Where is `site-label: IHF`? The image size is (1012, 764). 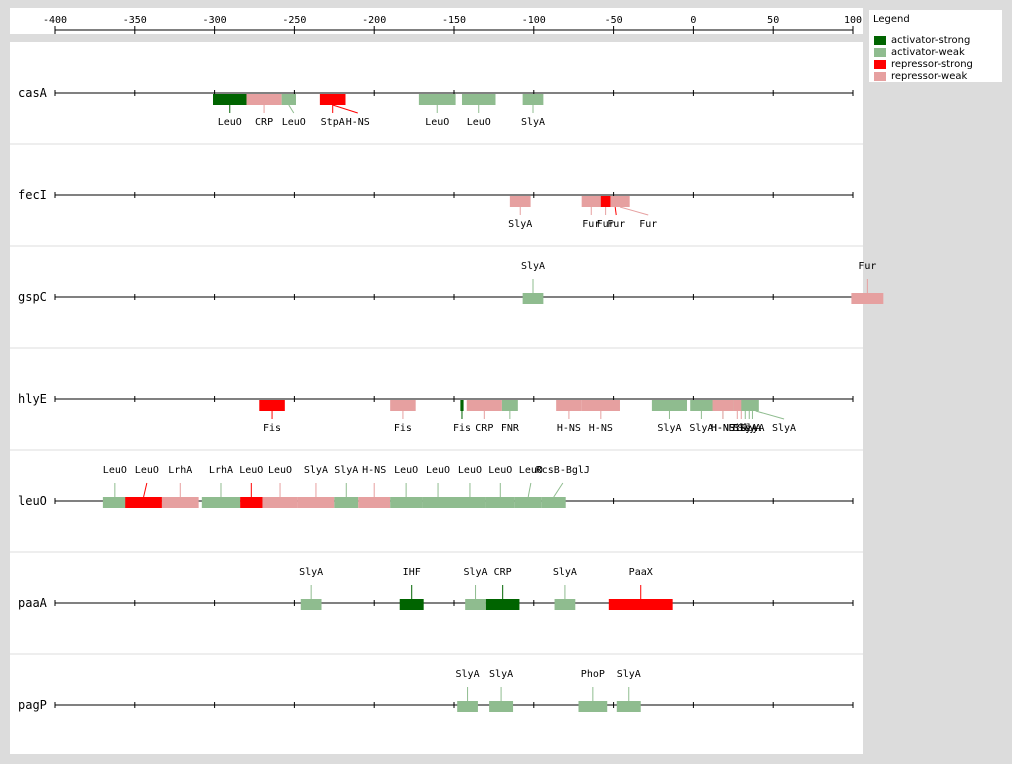 site-label: IHF is located at coordinates (412, 572).